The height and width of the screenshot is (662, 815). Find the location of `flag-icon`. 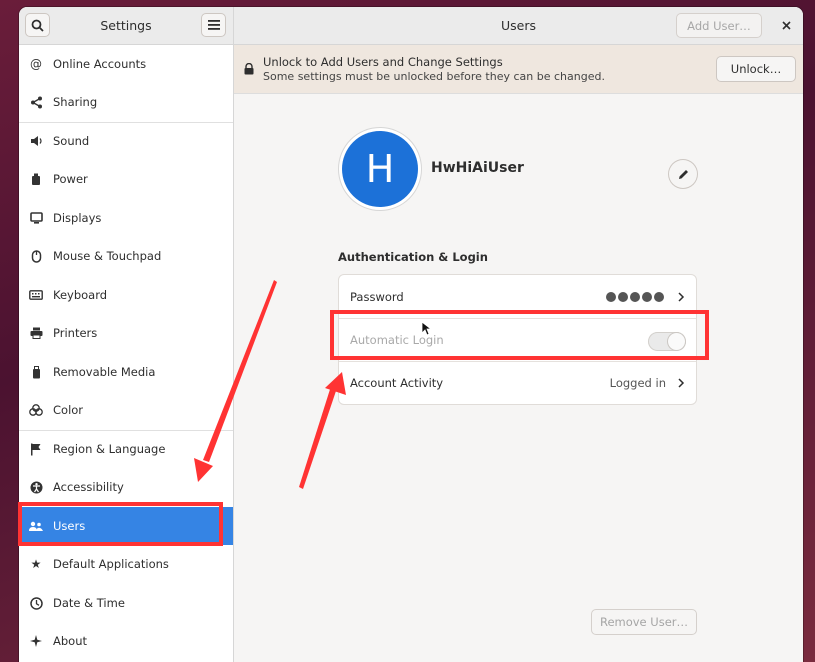

flag-icon is located at coordinates (36, 449).